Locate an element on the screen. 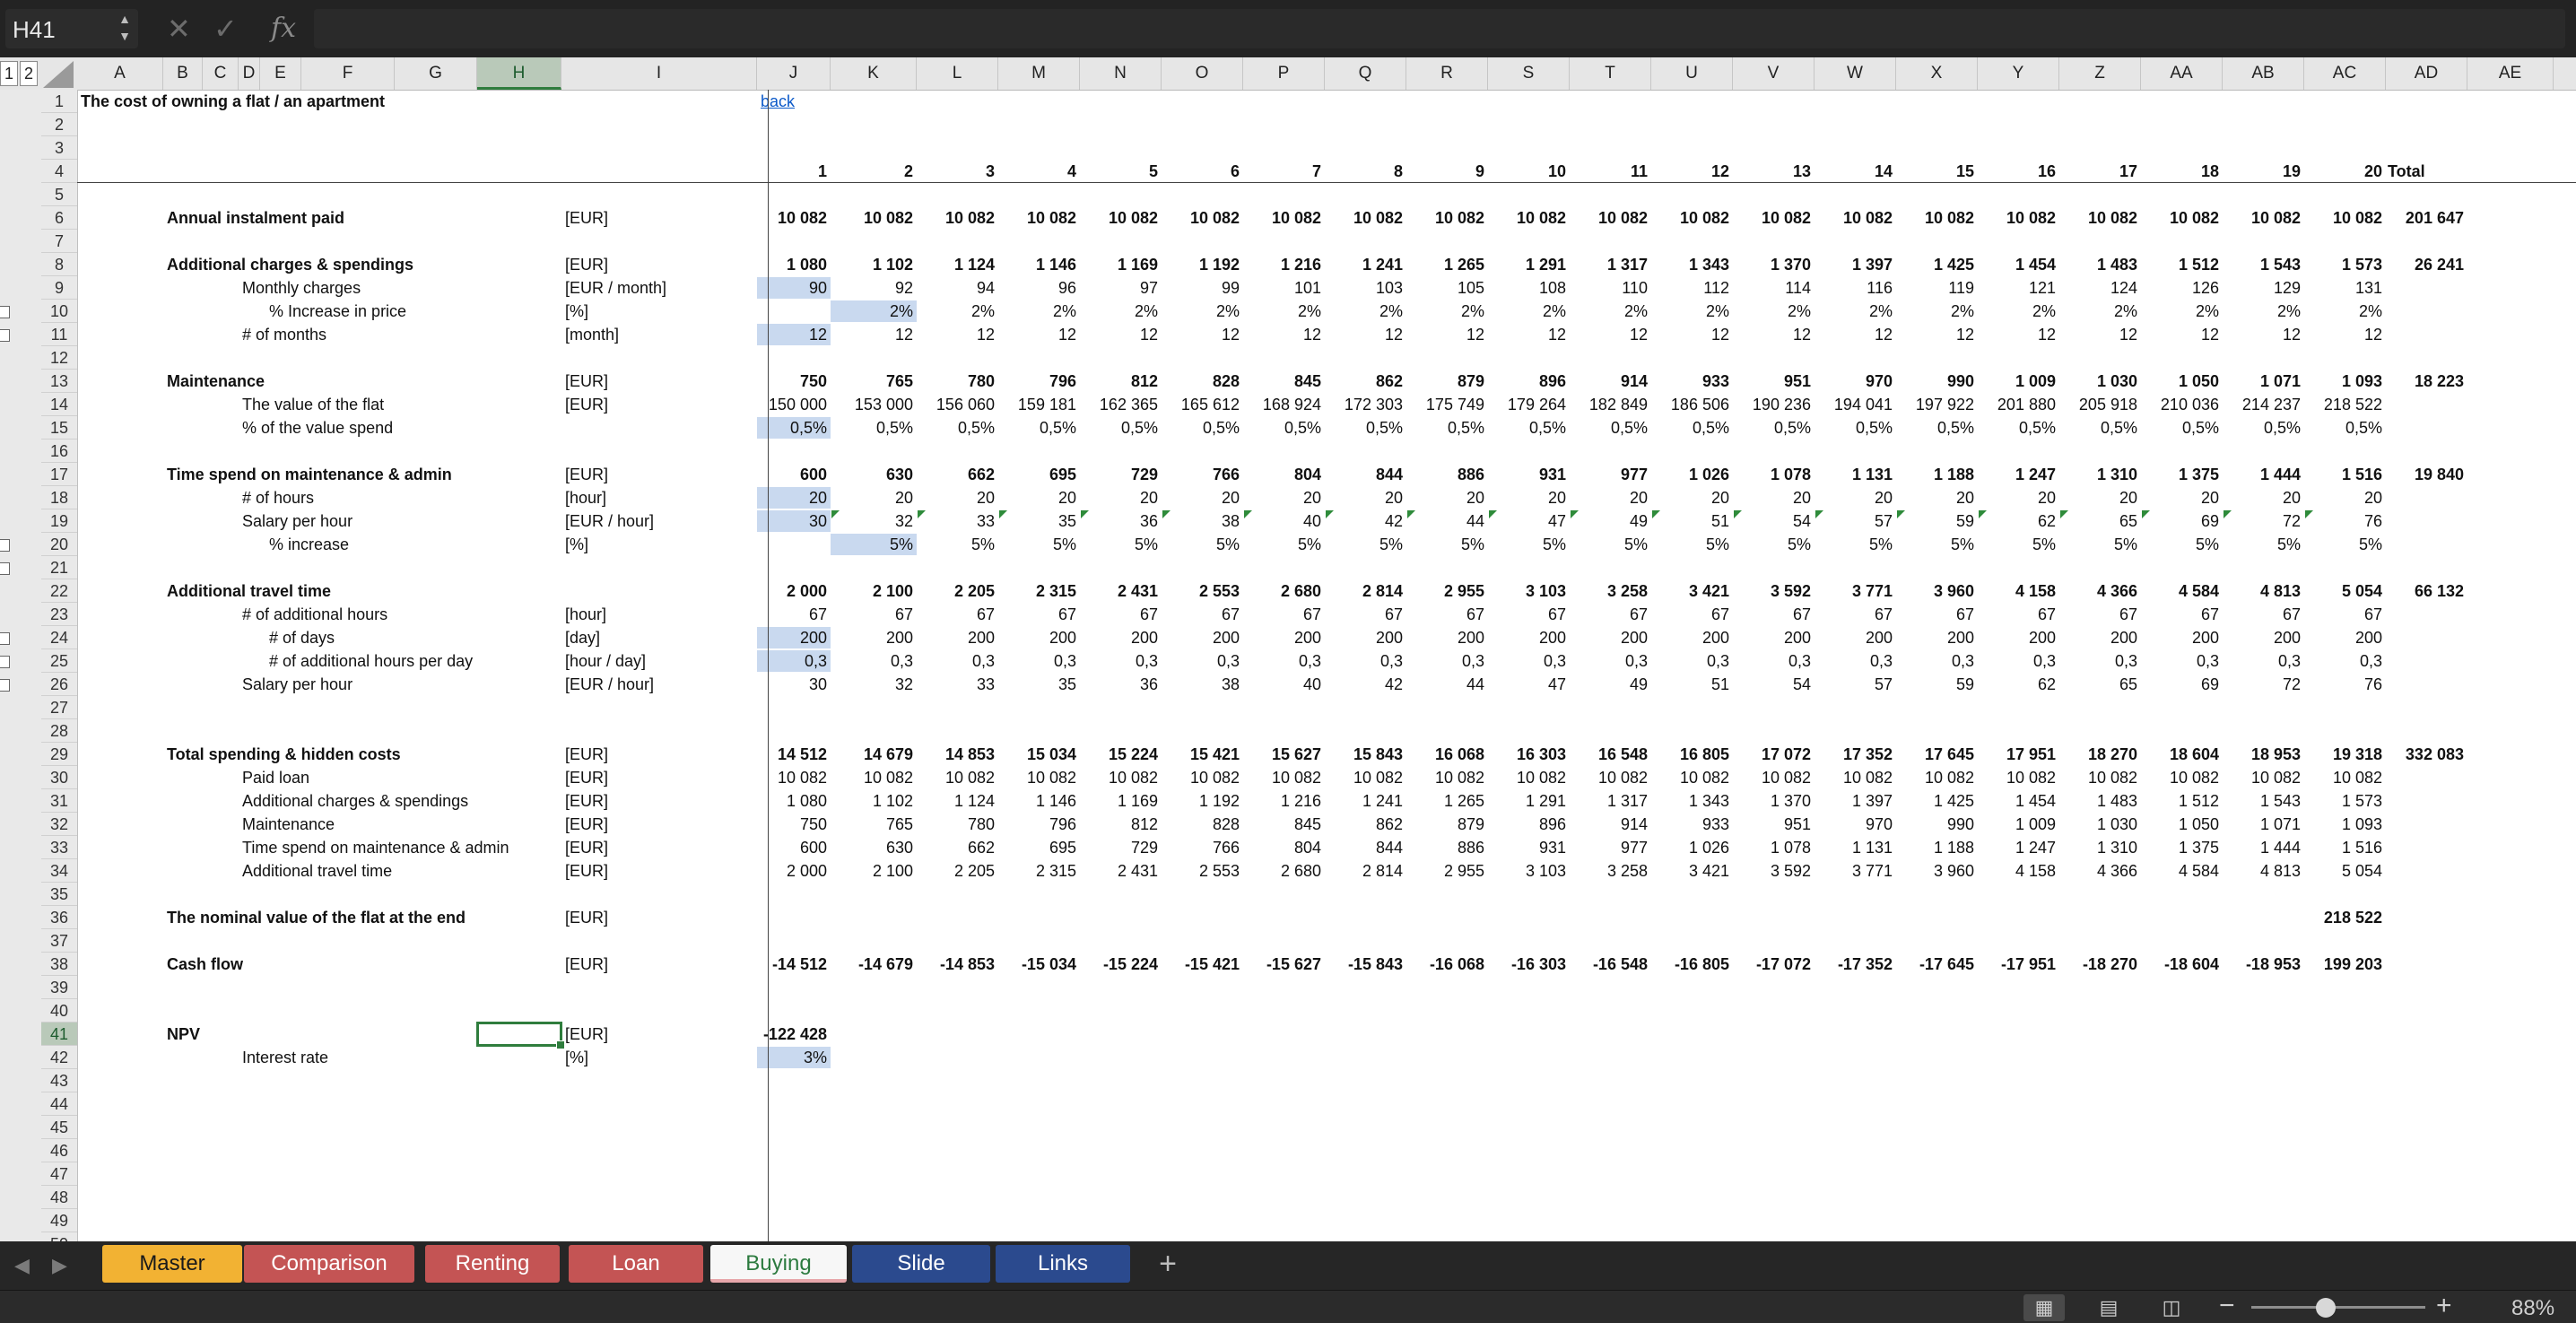  cell-value: 168 924 is located at coordinates (1282, 404).